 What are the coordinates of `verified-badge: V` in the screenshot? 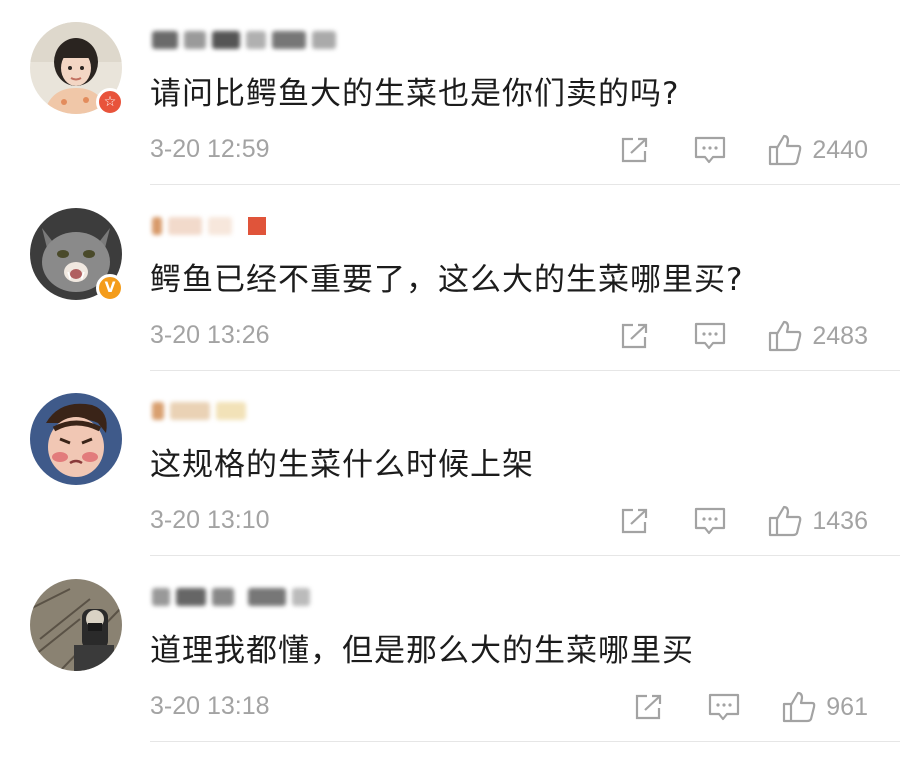 It's located at (110, 288).